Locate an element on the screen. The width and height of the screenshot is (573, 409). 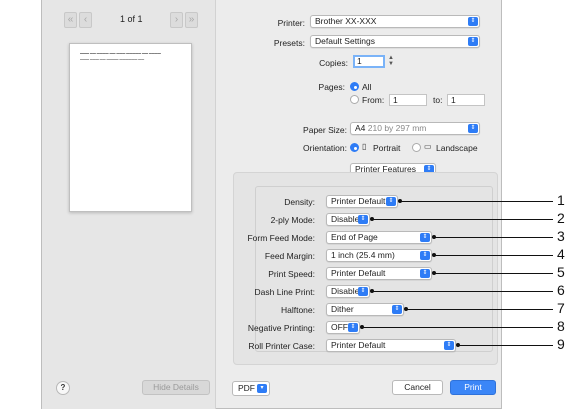
presets-label: Presets: is located at coordinates (289, 43).